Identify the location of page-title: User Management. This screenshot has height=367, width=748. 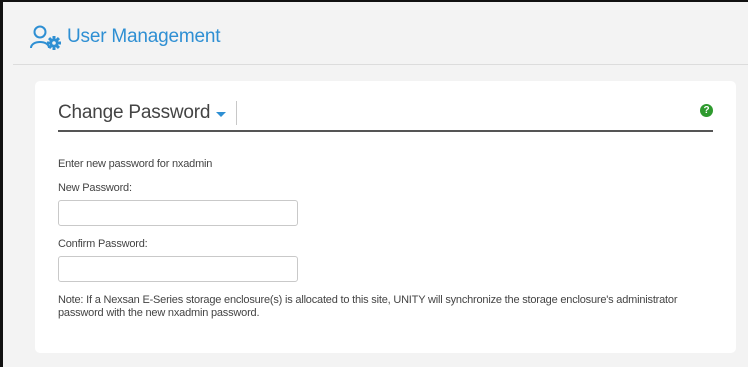
(144, 36).